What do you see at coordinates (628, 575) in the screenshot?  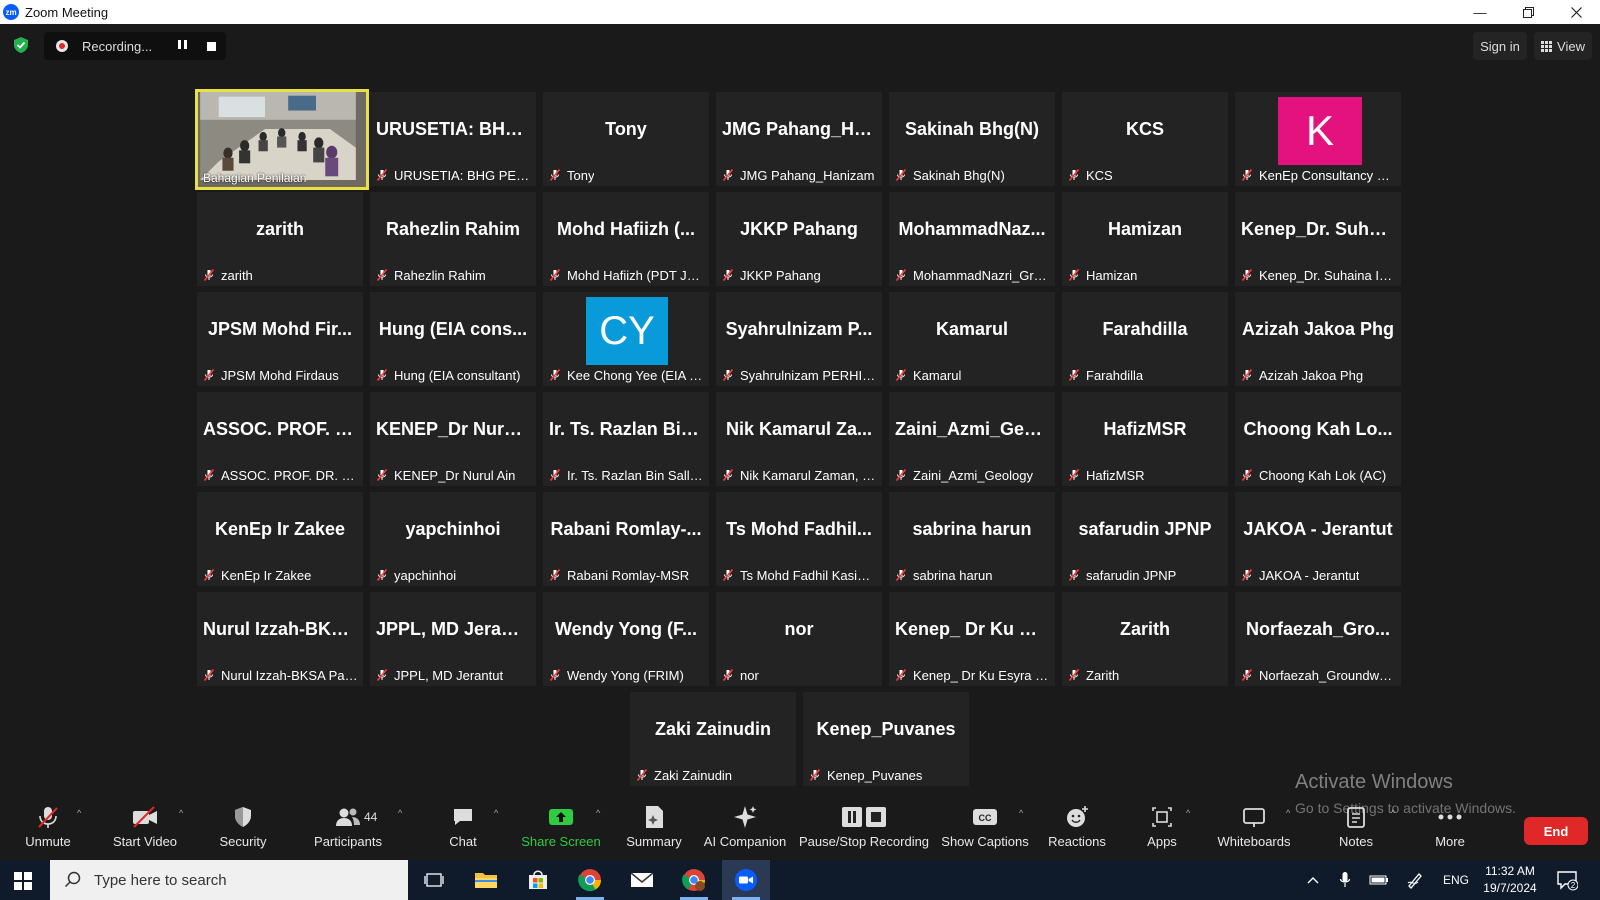 I see `participant-name: Rabani Romlay-MSR` at bounding box center [628, 575].